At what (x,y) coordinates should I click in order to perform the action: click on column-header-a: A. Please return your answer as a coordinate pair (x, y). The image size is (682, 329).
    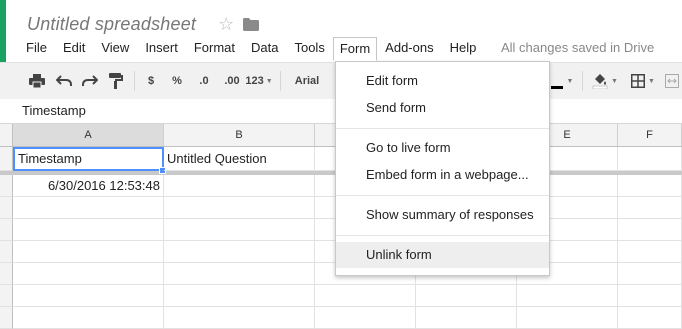
    Looking at the image, I should click on (88, 135).